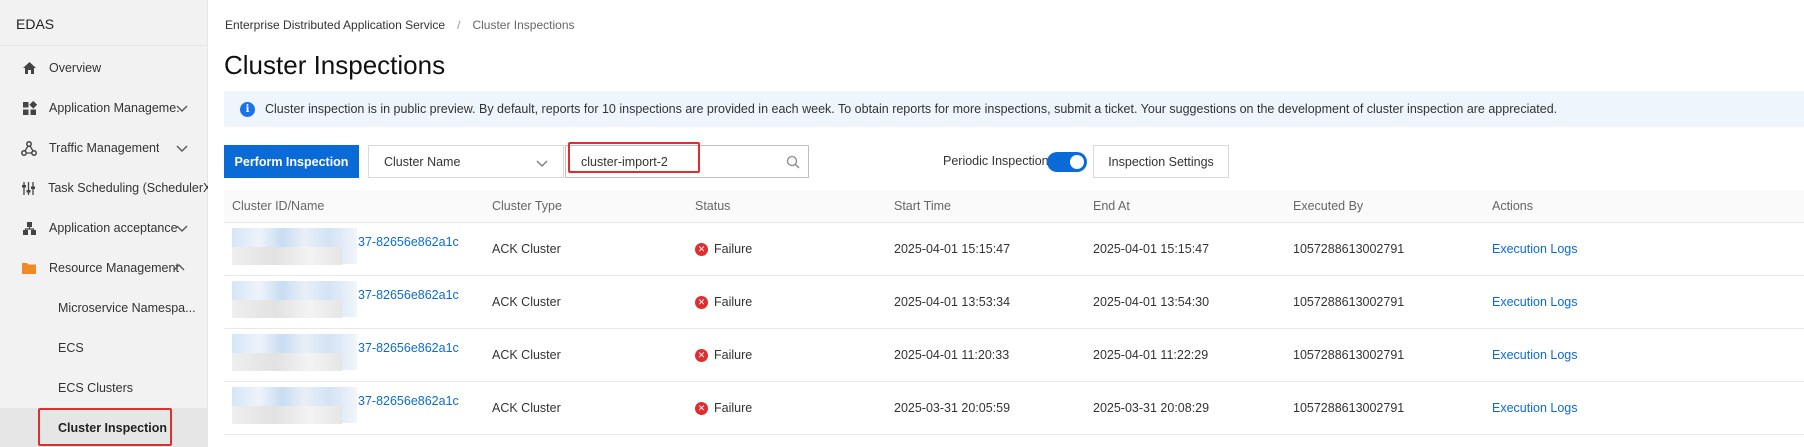  Describe the element at coordinates (103, 23) in the screenshot. I see `brand-title: EDAS` at that location.